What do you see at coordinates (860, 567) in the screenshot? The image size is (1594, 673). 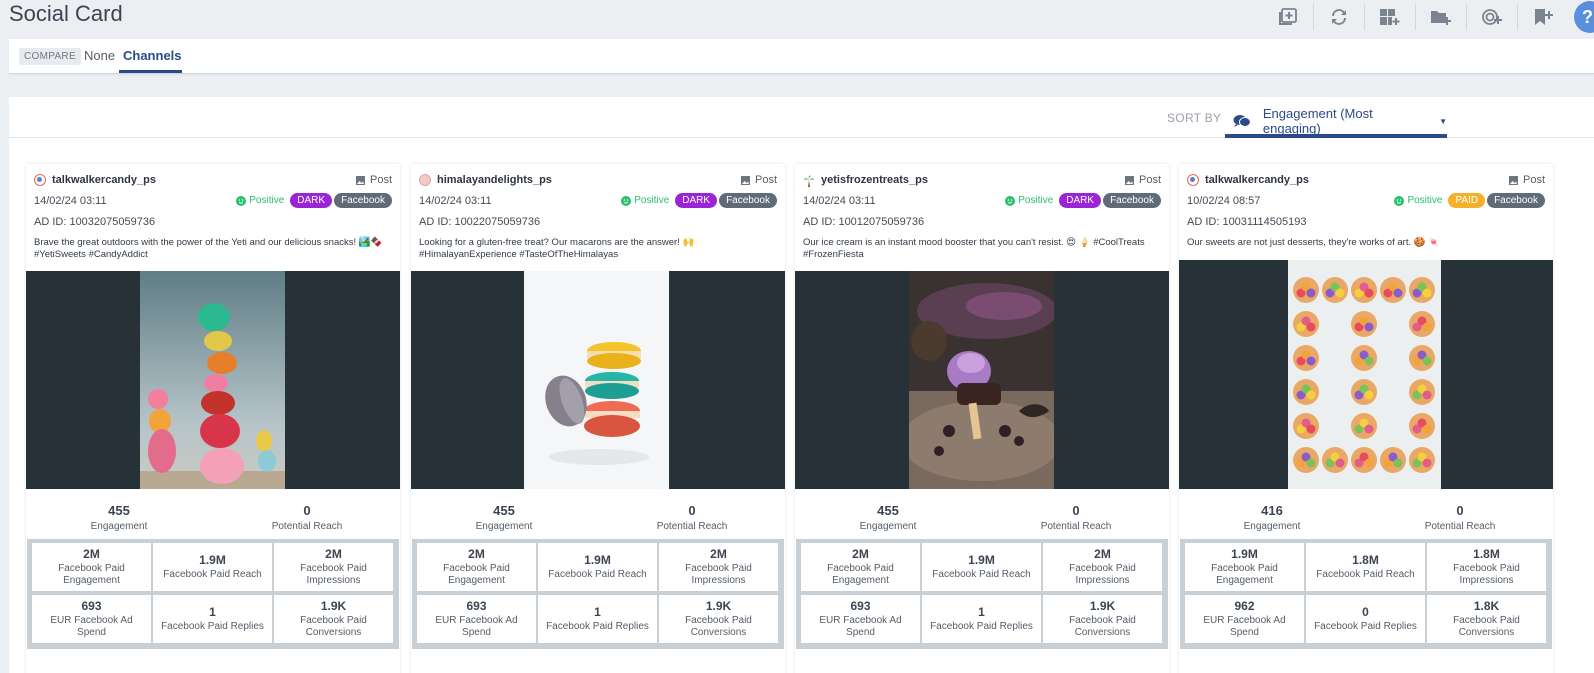 I see `stat-cell: 2M Facebook Paid Engagement` at bounding box center [860, 567].